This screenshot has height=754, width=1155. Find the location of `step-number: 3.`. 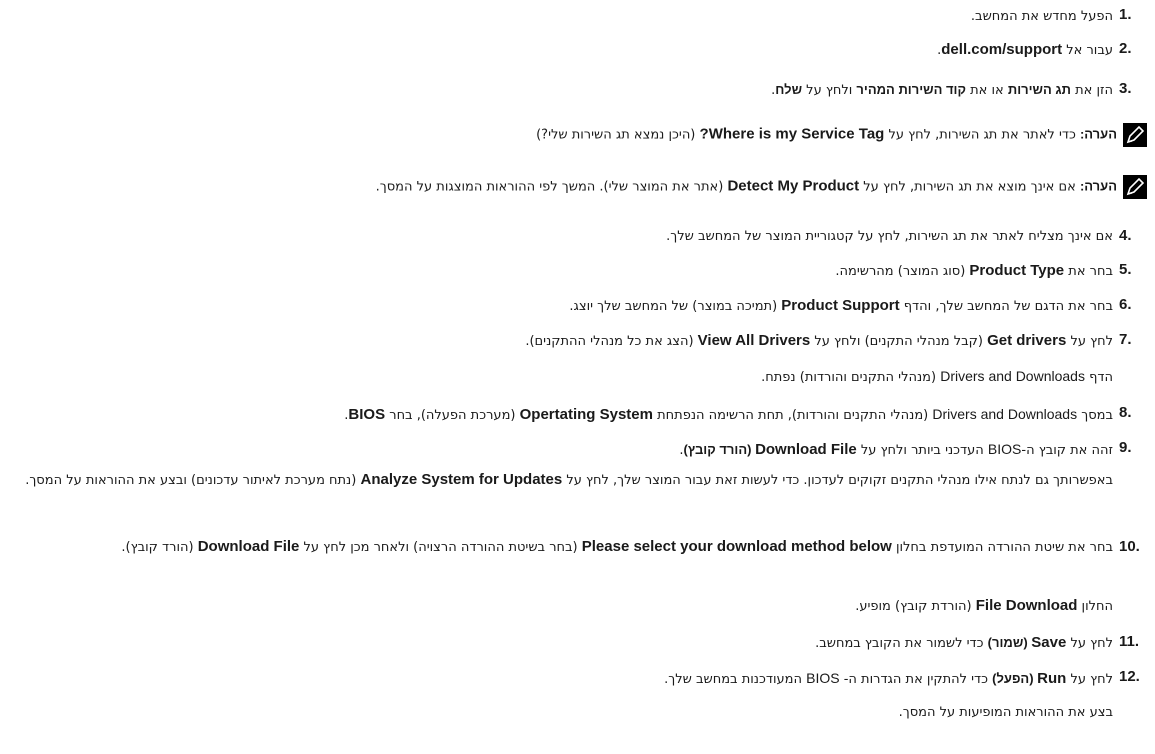

step-number: 3. is located at coordinates (1125, 88).